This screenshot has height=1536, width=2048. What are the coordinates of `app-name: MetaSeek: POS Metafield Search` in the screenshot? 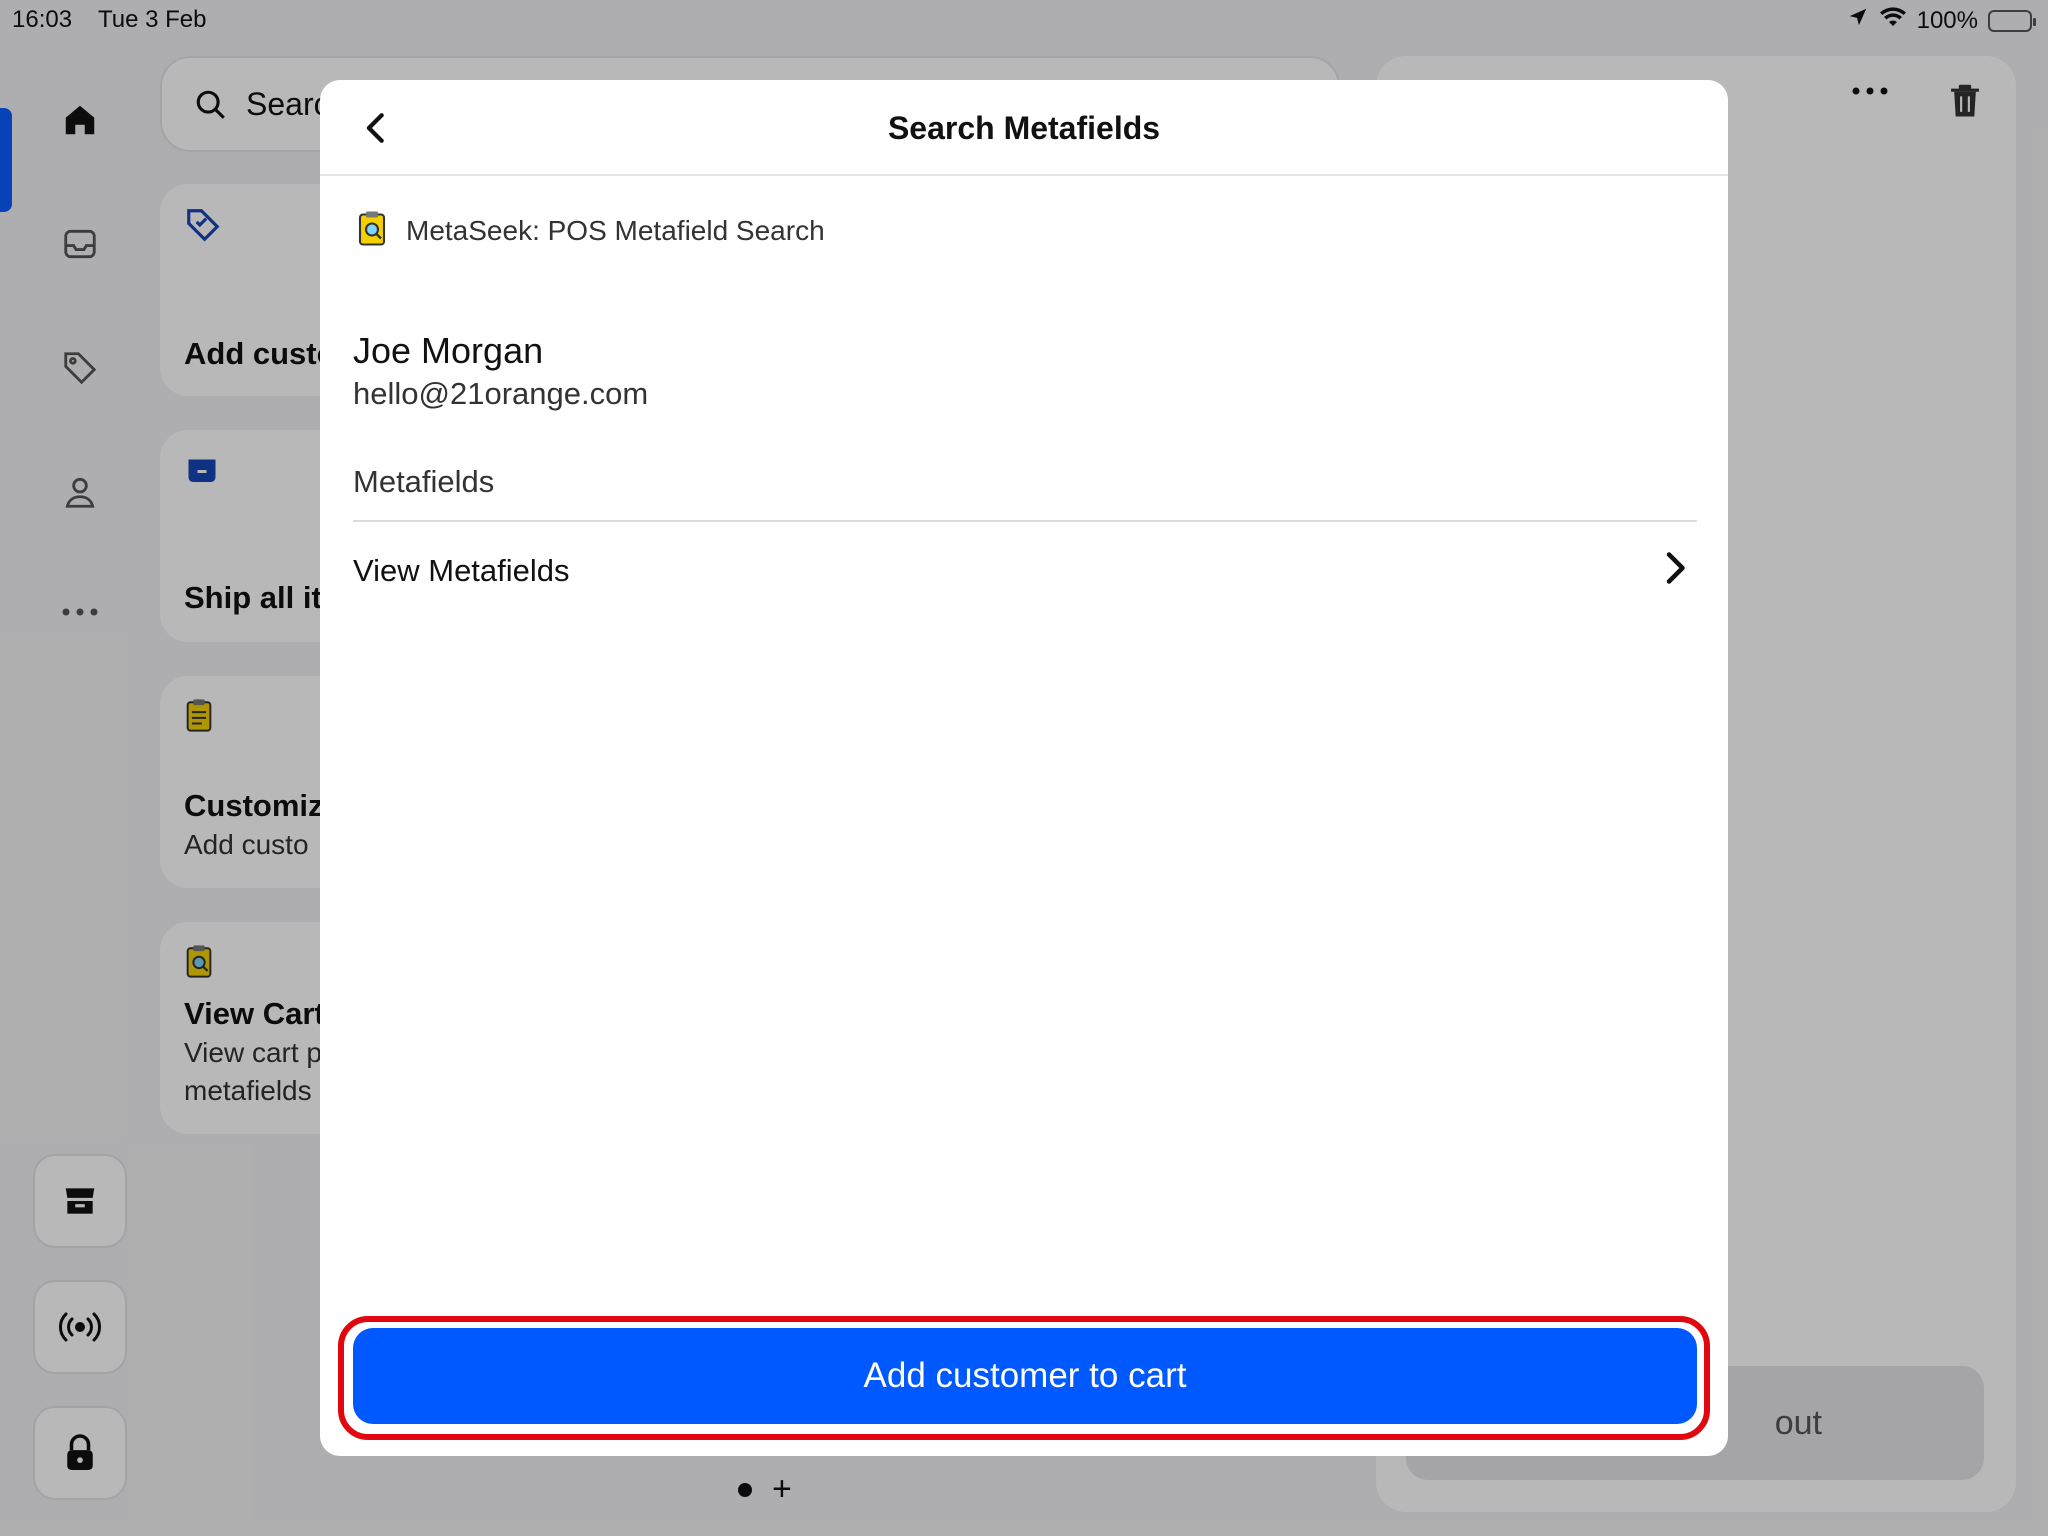 It's located at (615, 230).